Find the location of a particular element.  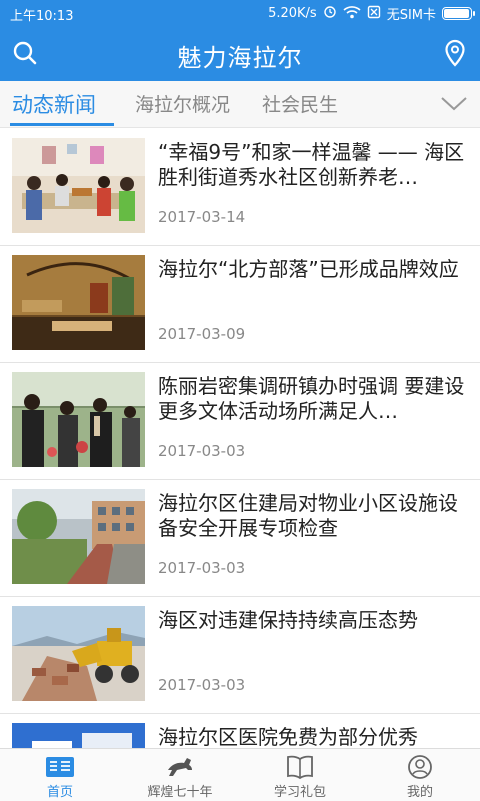

nav-mine-label: 我的 is located at coordinates (419, 792).